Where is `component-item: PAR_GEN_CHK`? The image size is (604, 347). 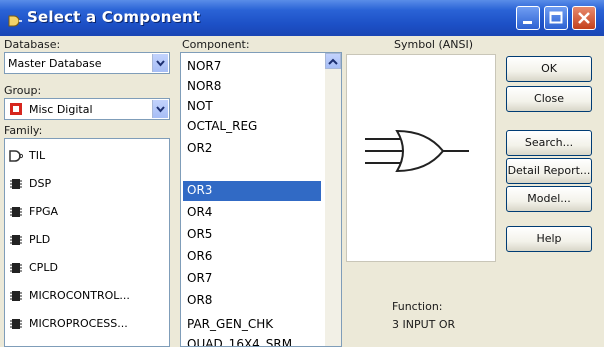
component-item: PAR_GEN_CHK is located at coordinates (252, 325).